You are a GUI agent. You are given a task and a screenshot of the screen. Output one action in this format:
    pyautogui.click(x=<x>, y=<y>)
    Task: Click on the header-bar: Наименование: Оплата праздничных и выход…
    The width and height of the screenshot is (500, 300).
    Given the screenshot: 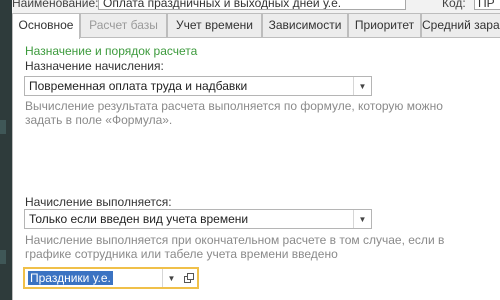 What is the action you would take?
    pyautogui.click(x=256, y=6)
    